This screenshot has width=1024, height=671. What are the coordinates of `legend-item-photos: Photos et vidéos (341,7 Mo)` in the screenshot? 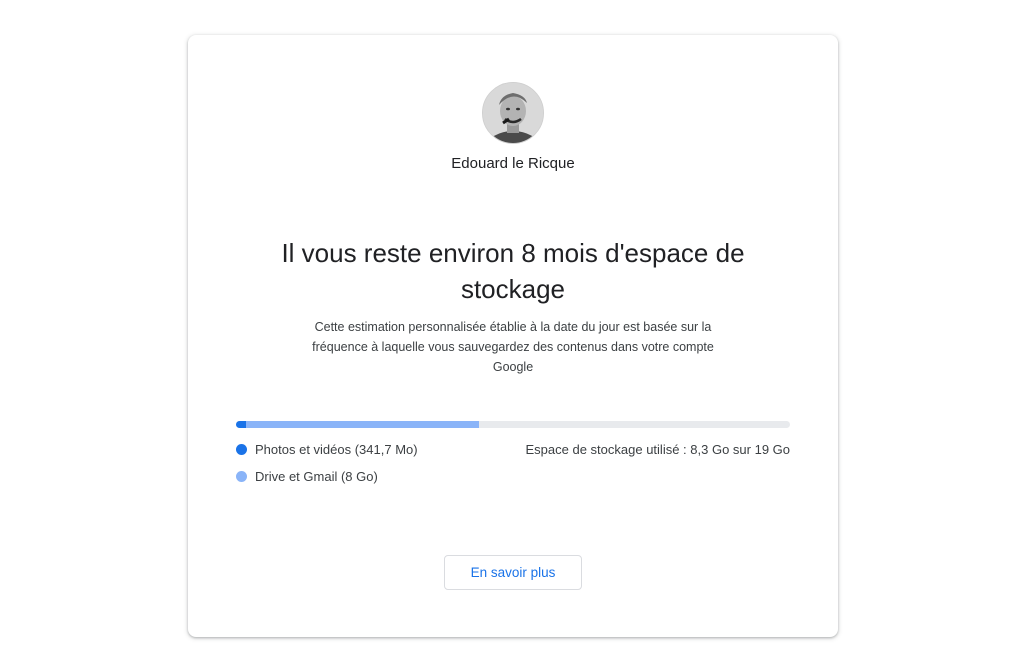 It's located at (327, 449).